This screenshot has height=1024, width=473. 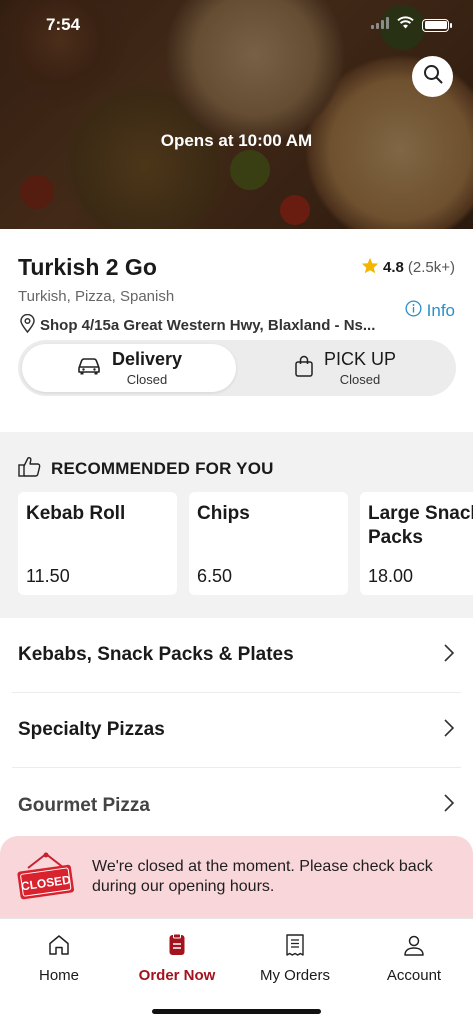 I want to click on info-button: Info, so click(x=430, y=311).